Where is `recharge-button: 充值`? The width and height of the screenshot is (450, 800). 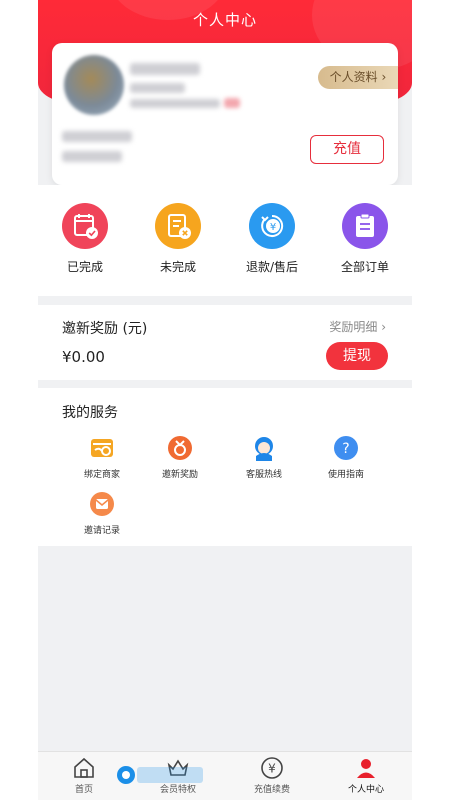
recharge-button: 充值 is located at coordinates (347, 149).